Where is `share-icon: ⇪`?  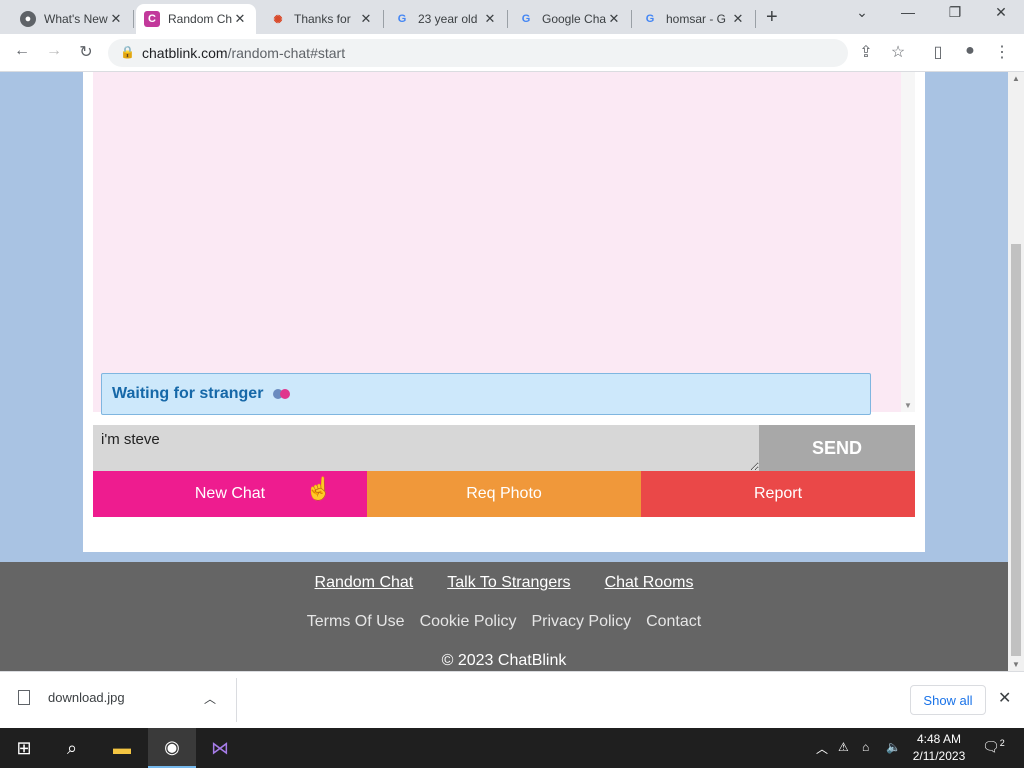
share-icon: ⇪ is located at coordinates (866, 52).